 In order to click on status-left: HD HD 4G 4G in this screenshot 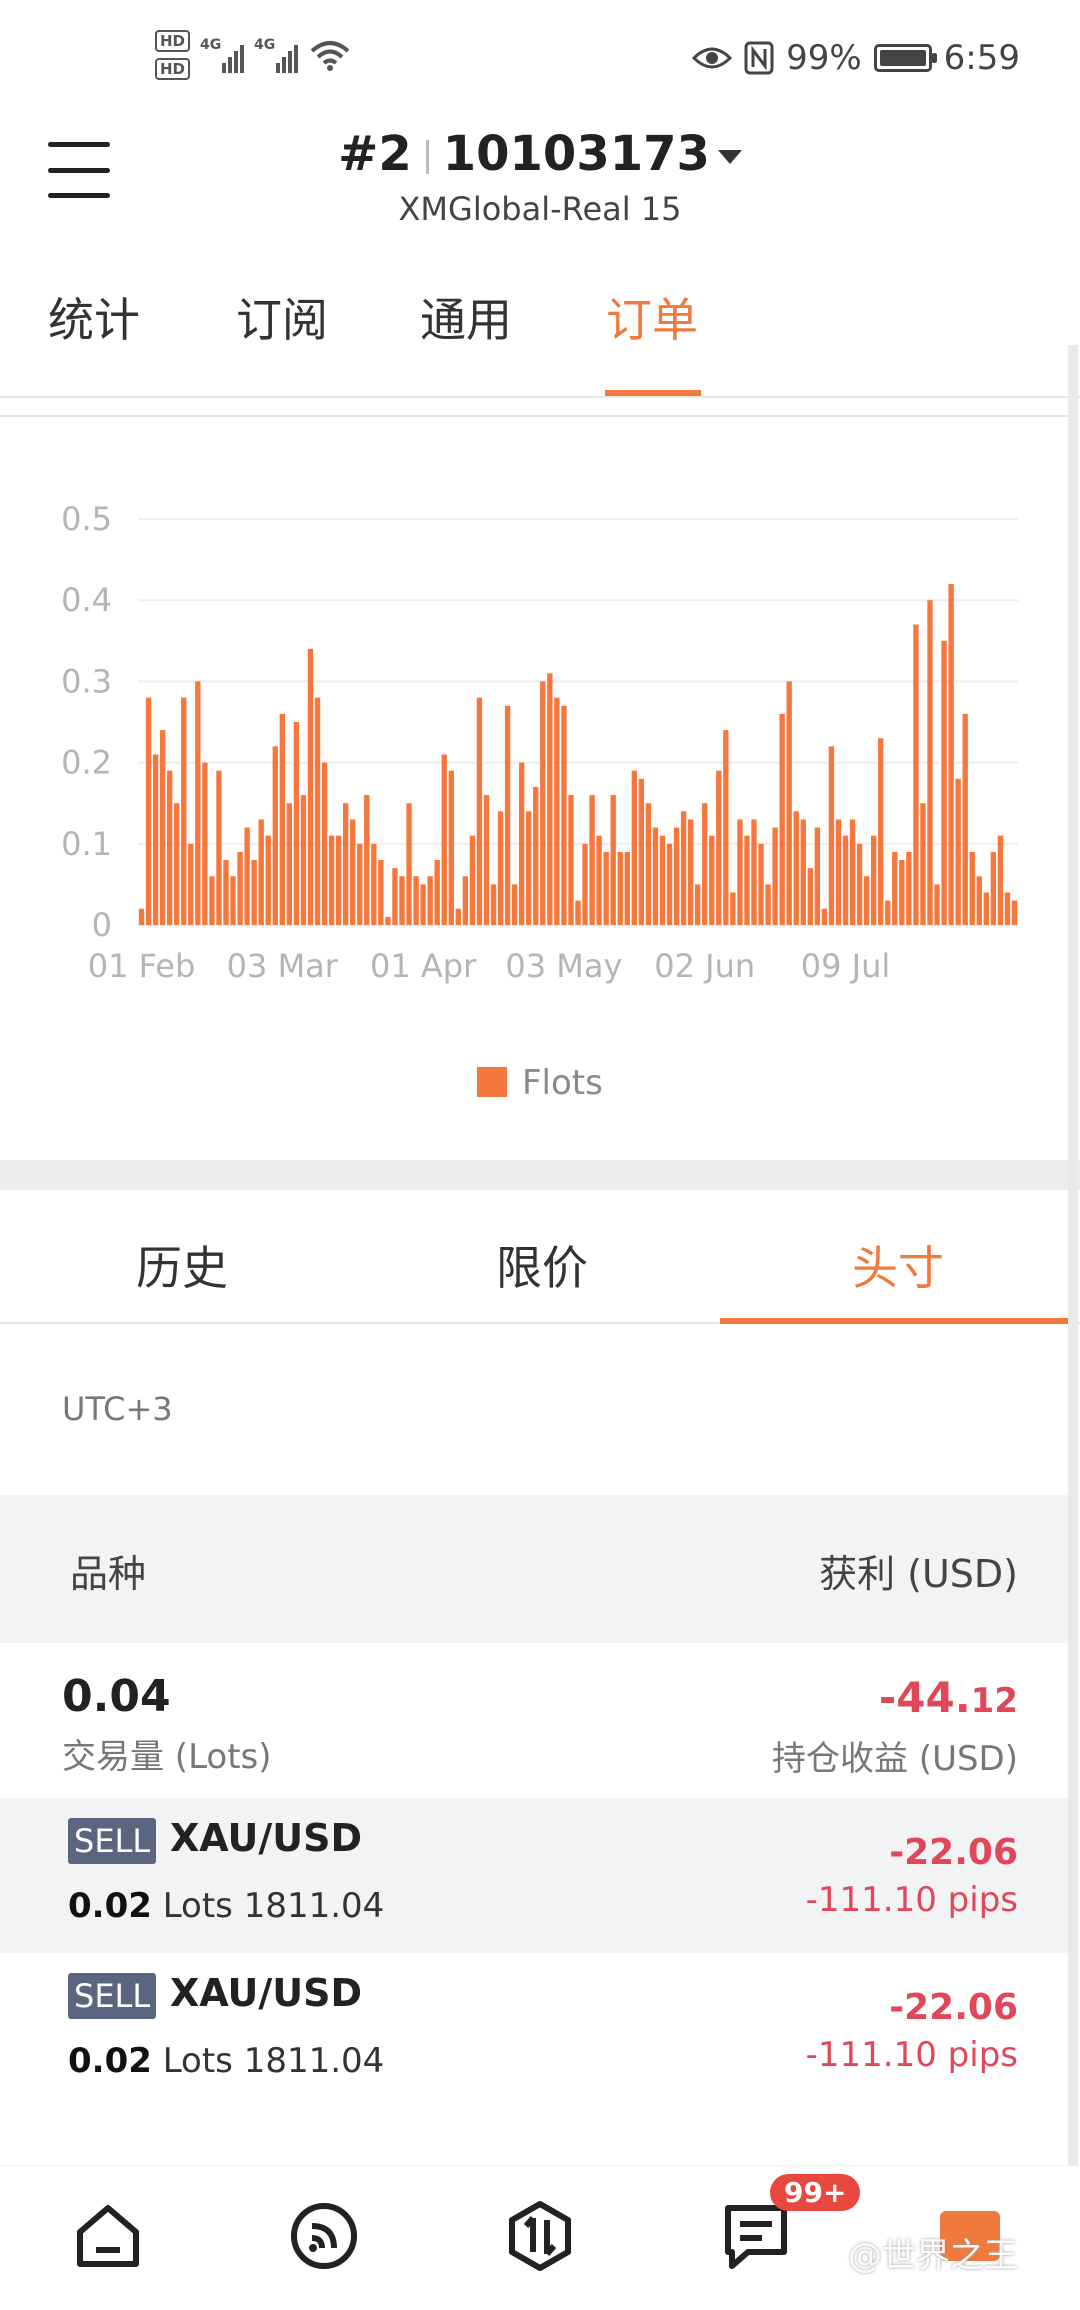, I will do `click(253, 55)`.